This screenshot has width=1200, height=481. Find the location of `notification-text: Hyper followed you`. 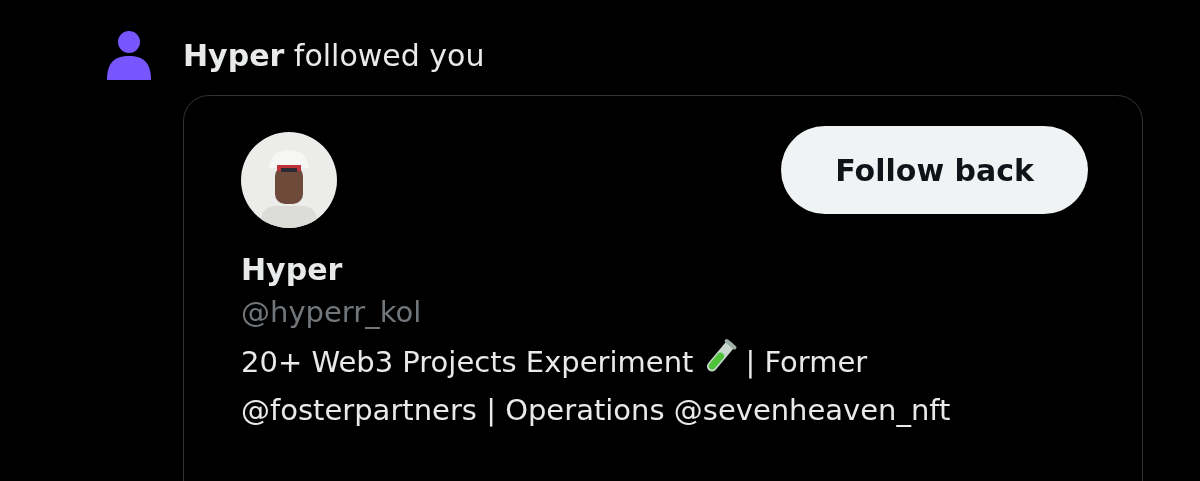

notification-text: Hyper followed you is located at coordinates (334, 55).